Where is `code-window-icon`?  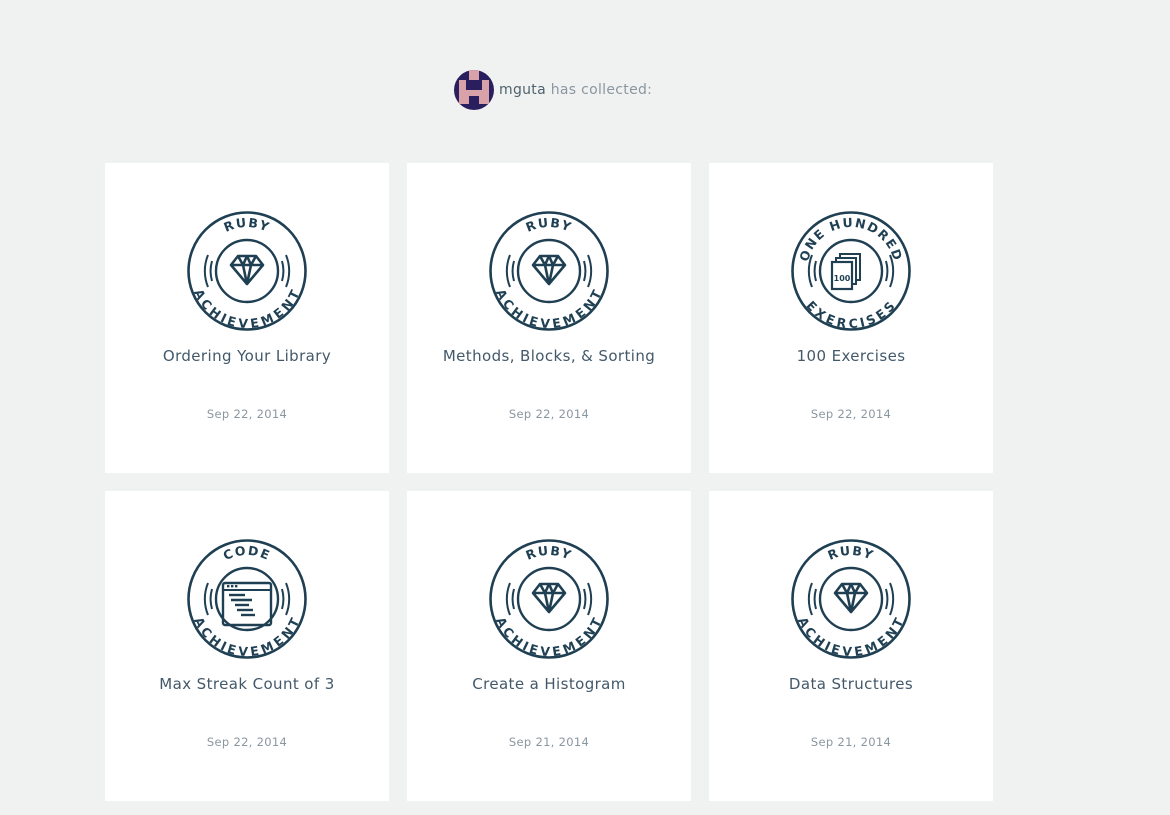
code-window-icon is located at coordinates (247, 604).